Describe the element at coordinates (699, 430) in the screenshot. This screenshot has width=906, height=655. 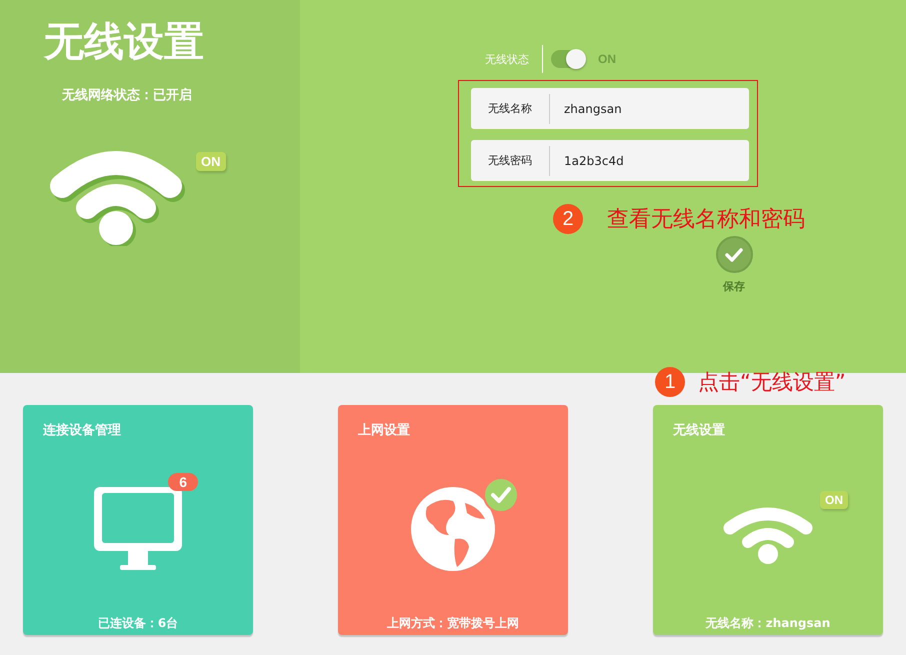
I see `card-title: 无线设置` at that location.